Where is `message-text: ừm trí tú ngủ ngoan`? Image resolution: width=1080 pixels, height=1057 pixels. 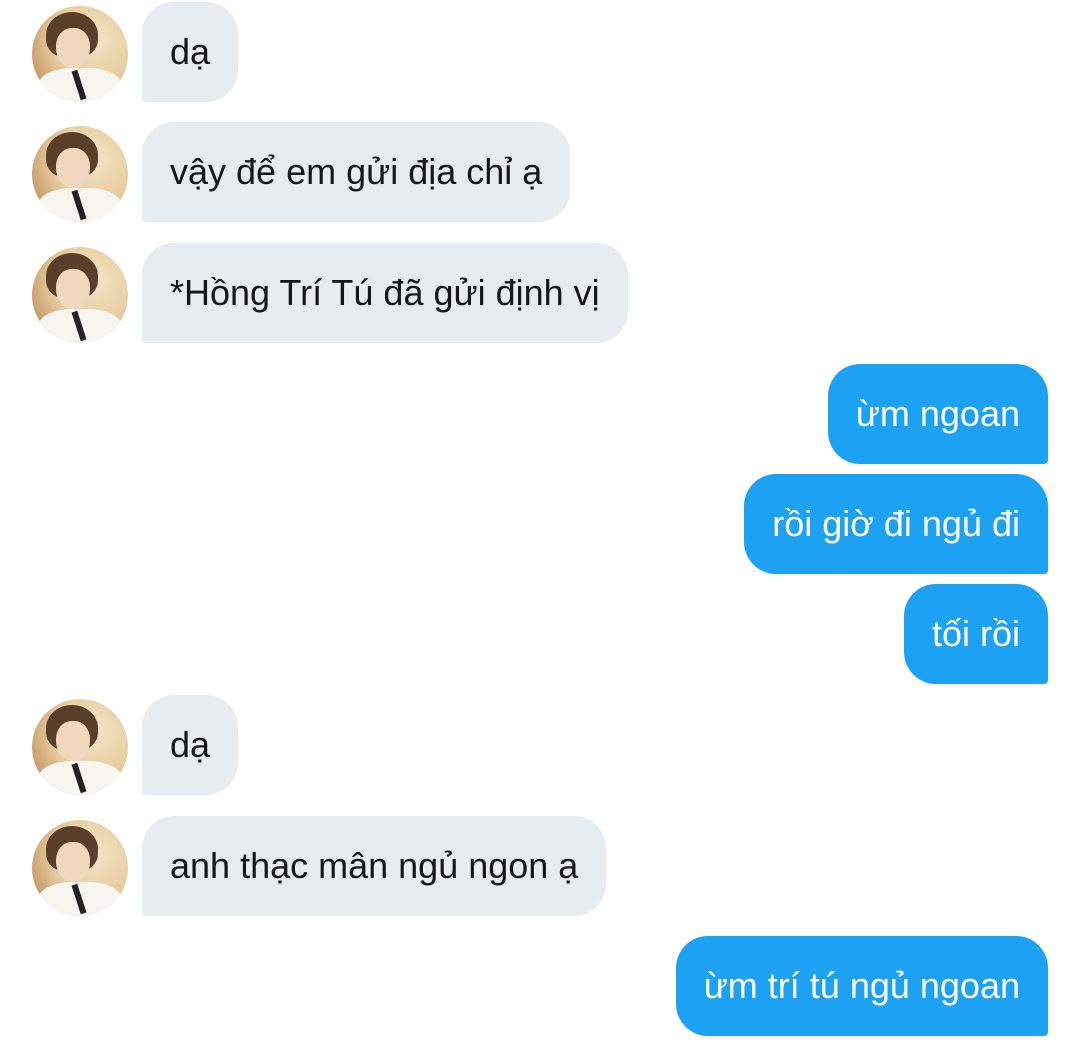
message-text: ừm trí tú ngủ ngoan is located at coordinates (861, 985).